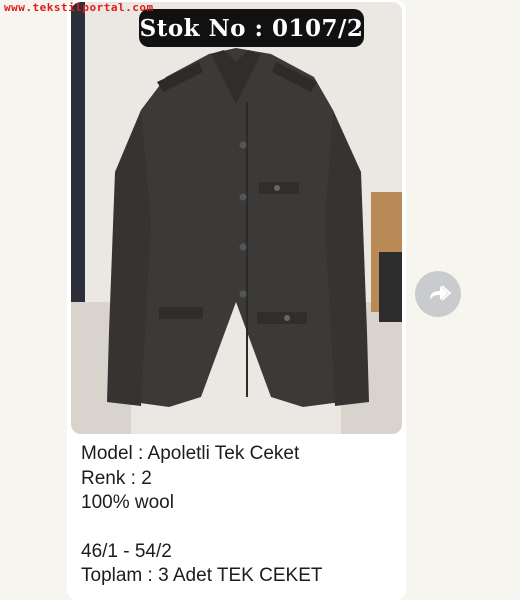  What do you see at coordinates (116, 478) in the screenshot?
I see `caption-color: Renk : 2` at bounding box center [116, 478].